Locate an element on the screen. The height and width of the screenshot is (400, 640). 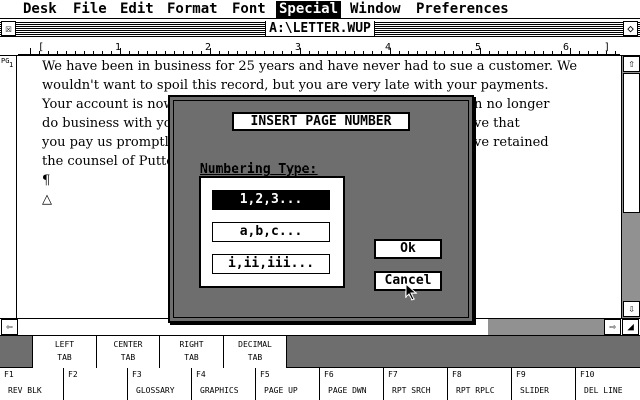
mouse-pointer-icon is located at coordinates (411, 292).